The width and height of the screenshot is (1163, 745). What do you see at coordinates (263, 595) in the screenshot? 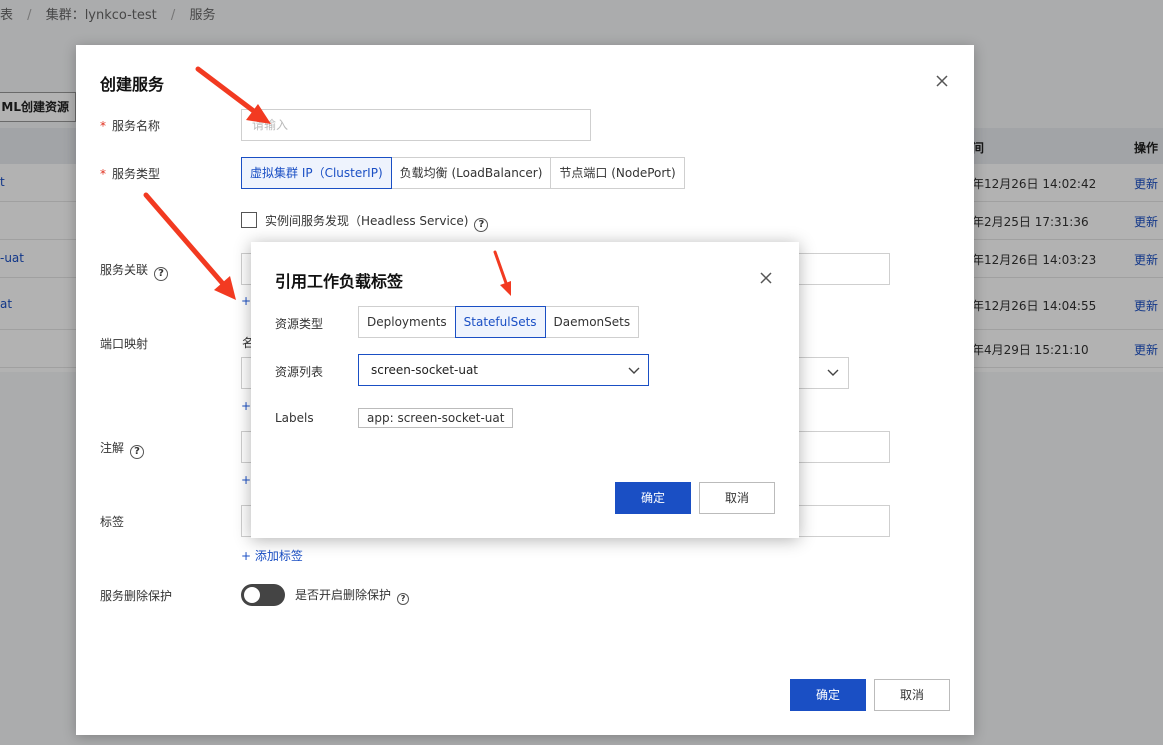
I see `delete-protect-toggle` at bounding box center [263, 595].